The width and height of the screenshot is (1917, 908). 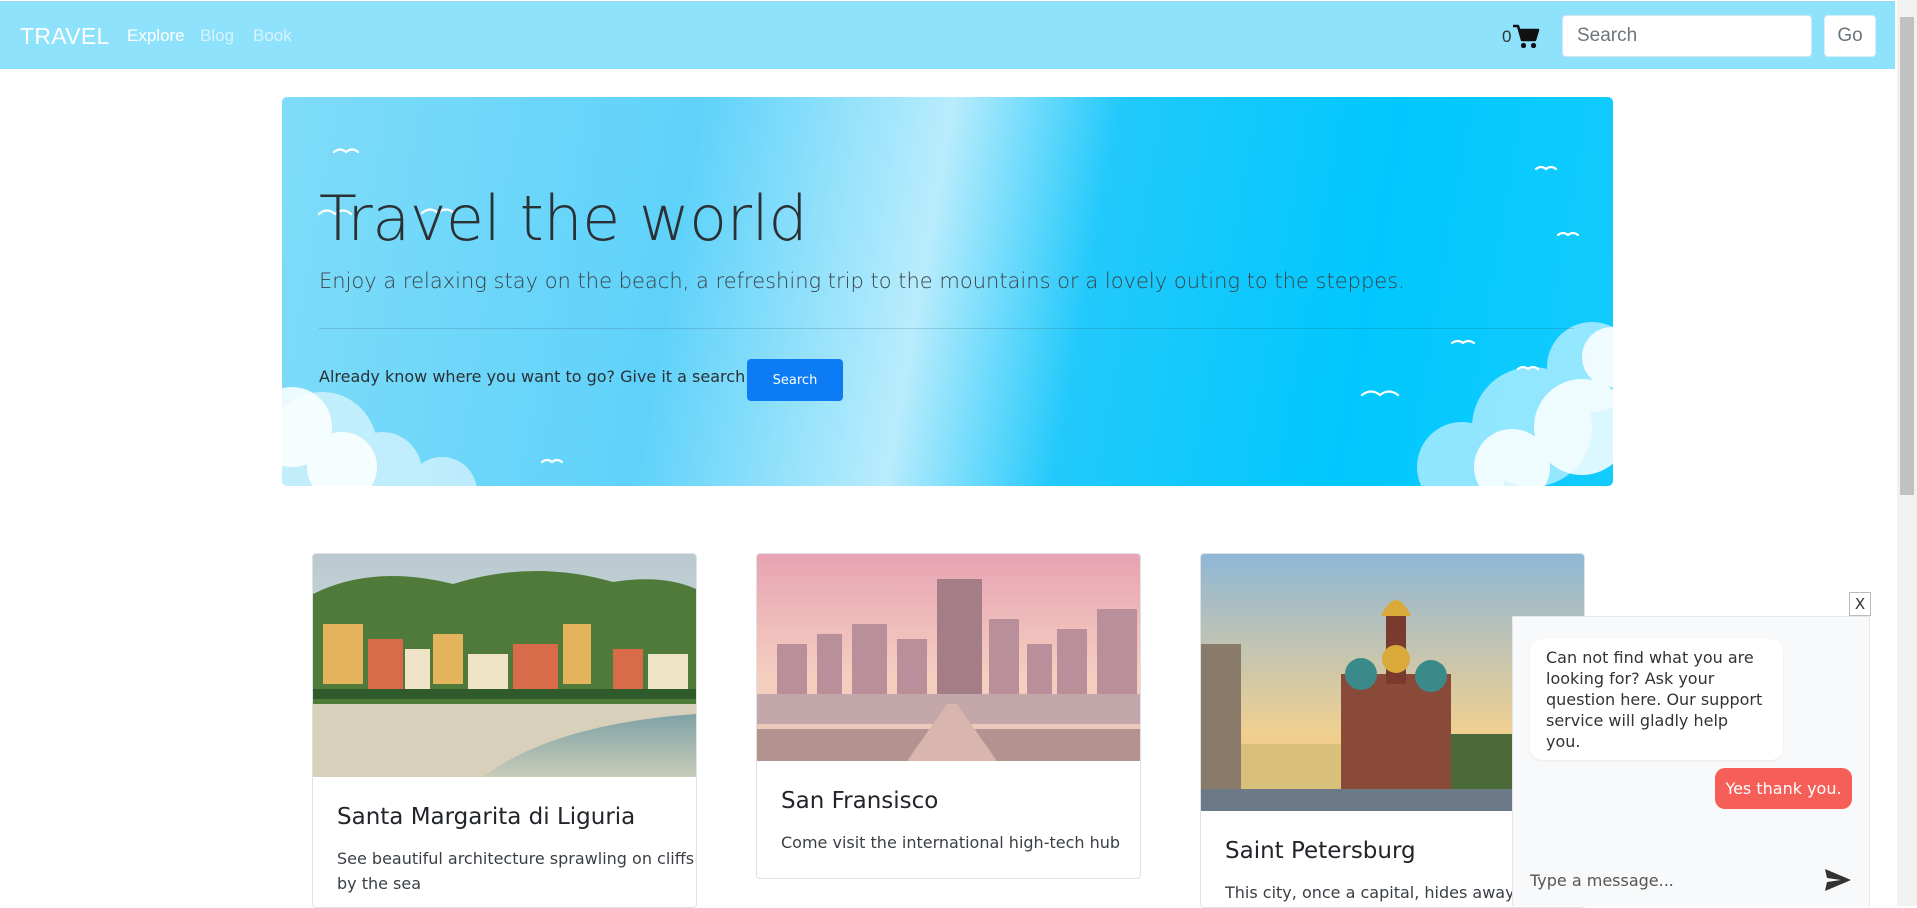 What do you see at coordinates (1687, 36) in the screenshot?
I see `nav-search-input` at bounding box center [1687, 36].